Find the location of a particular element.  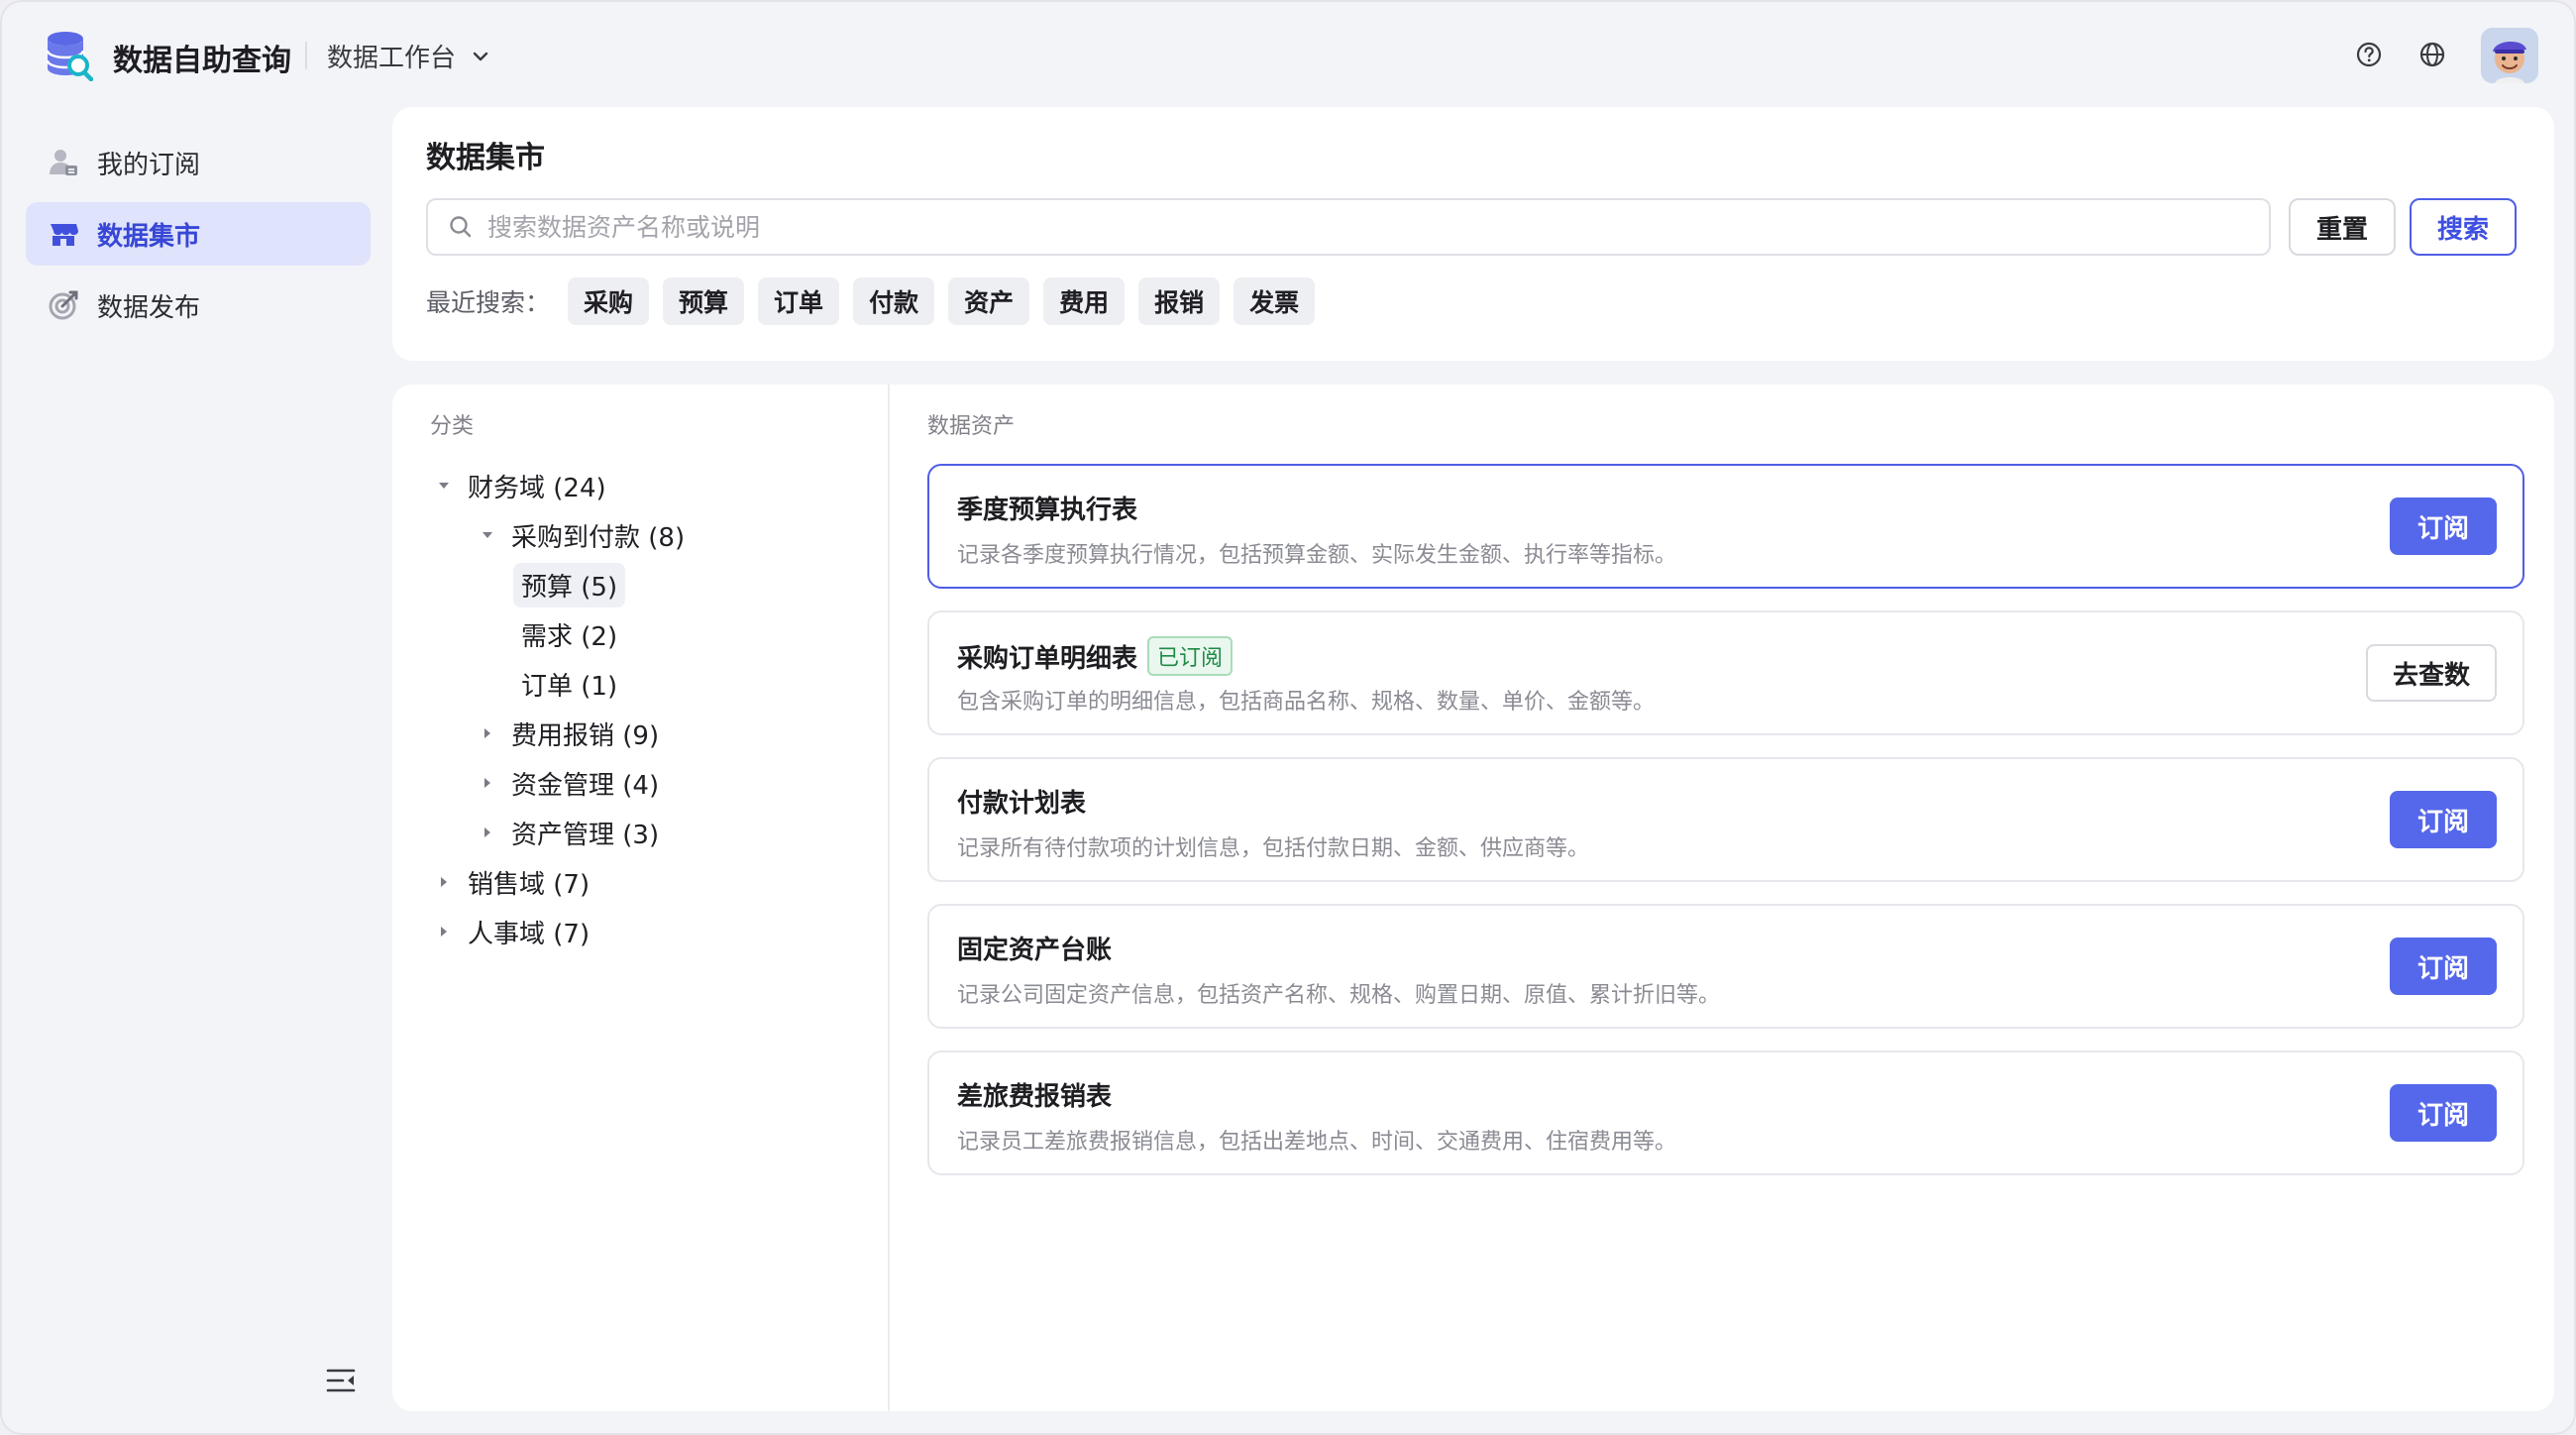

recent-search-chip: 付款 is located at coordinates (894, 301).